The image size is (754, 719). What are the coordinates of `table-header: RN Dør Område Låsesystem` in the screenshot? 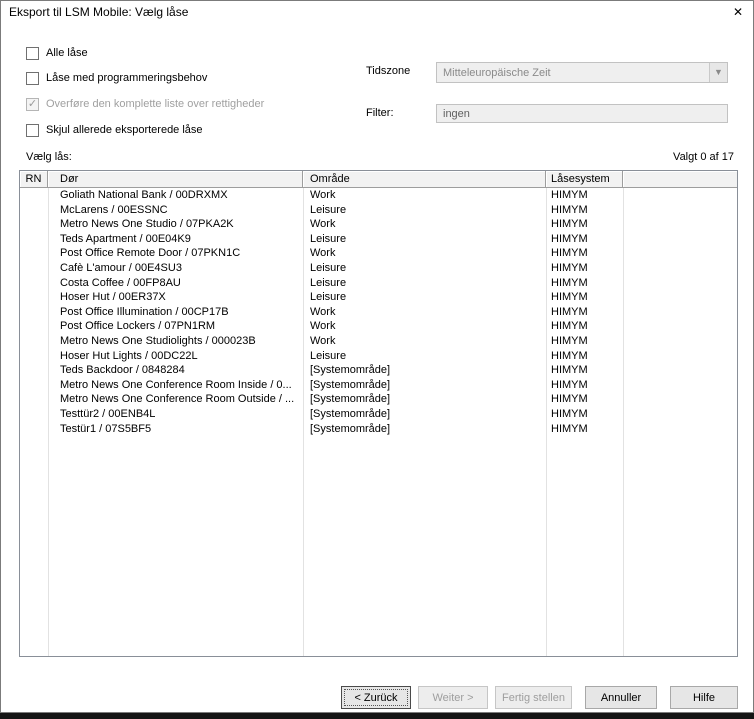 It's located at (378, 179).